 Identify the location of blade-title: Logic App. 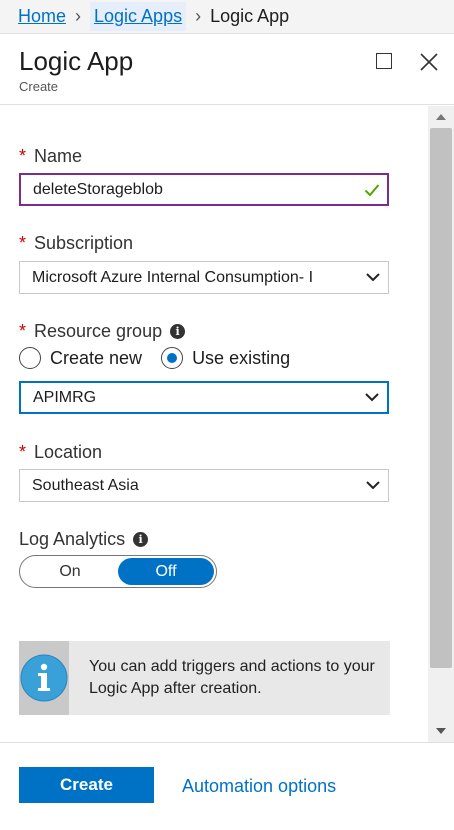
(76, 61).